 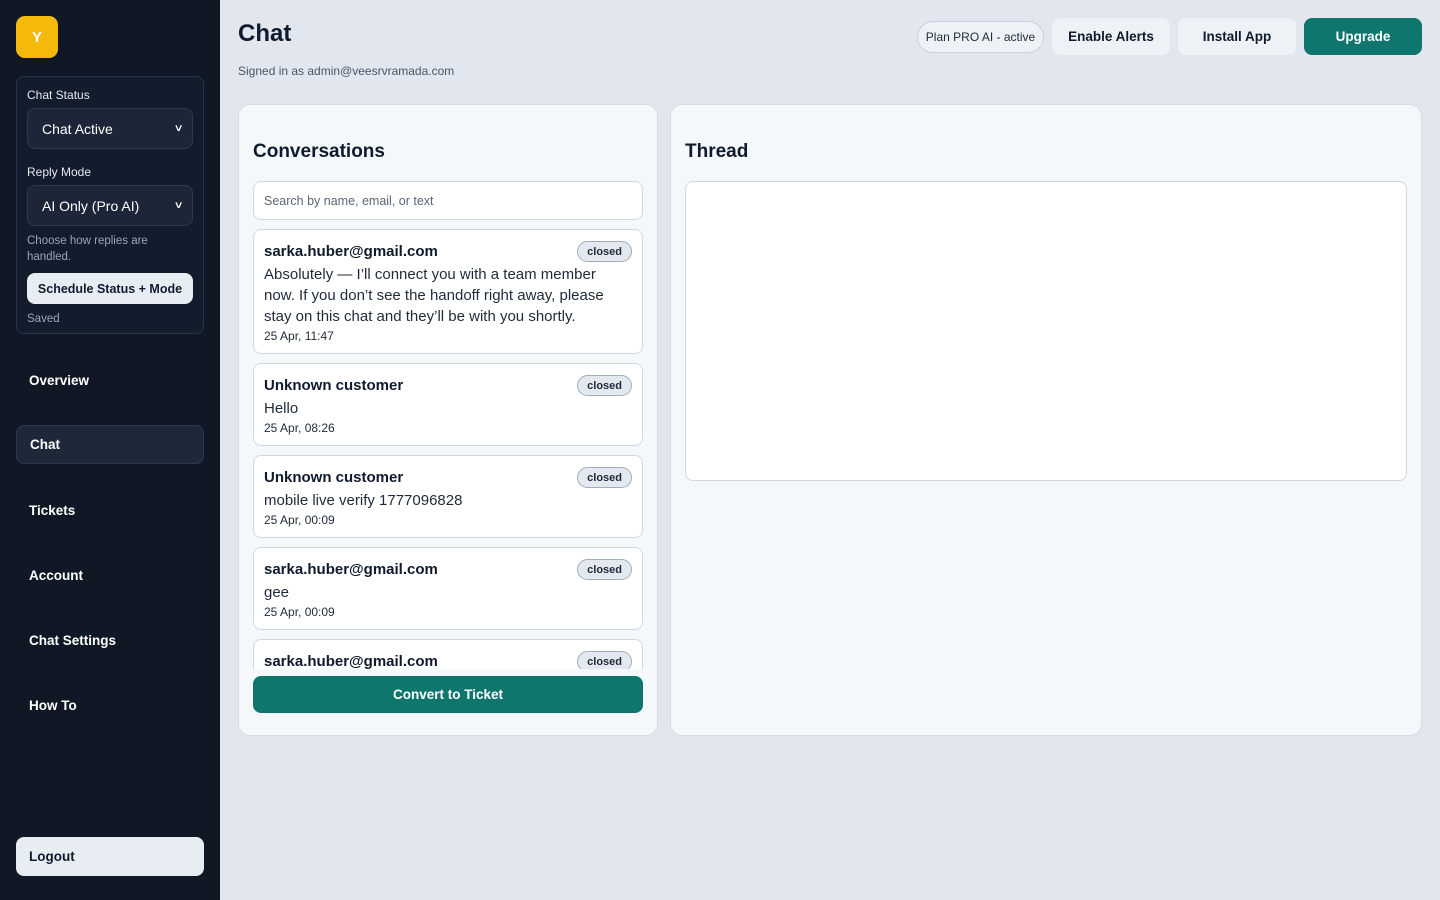 I want to click on nav-item-chat: Chat, so click(x=110, y=444).